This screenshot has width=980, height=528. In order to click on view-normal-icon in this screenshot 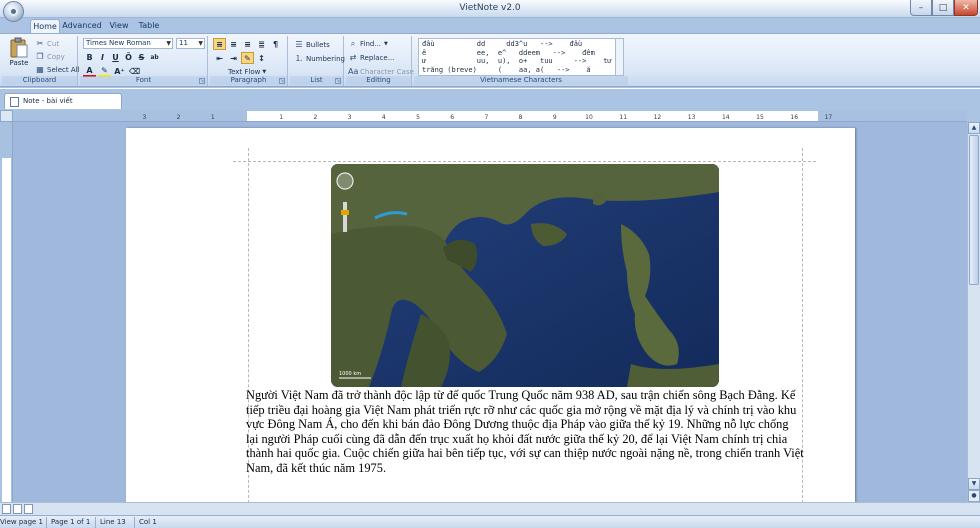, I will do `click(6, 509)`.